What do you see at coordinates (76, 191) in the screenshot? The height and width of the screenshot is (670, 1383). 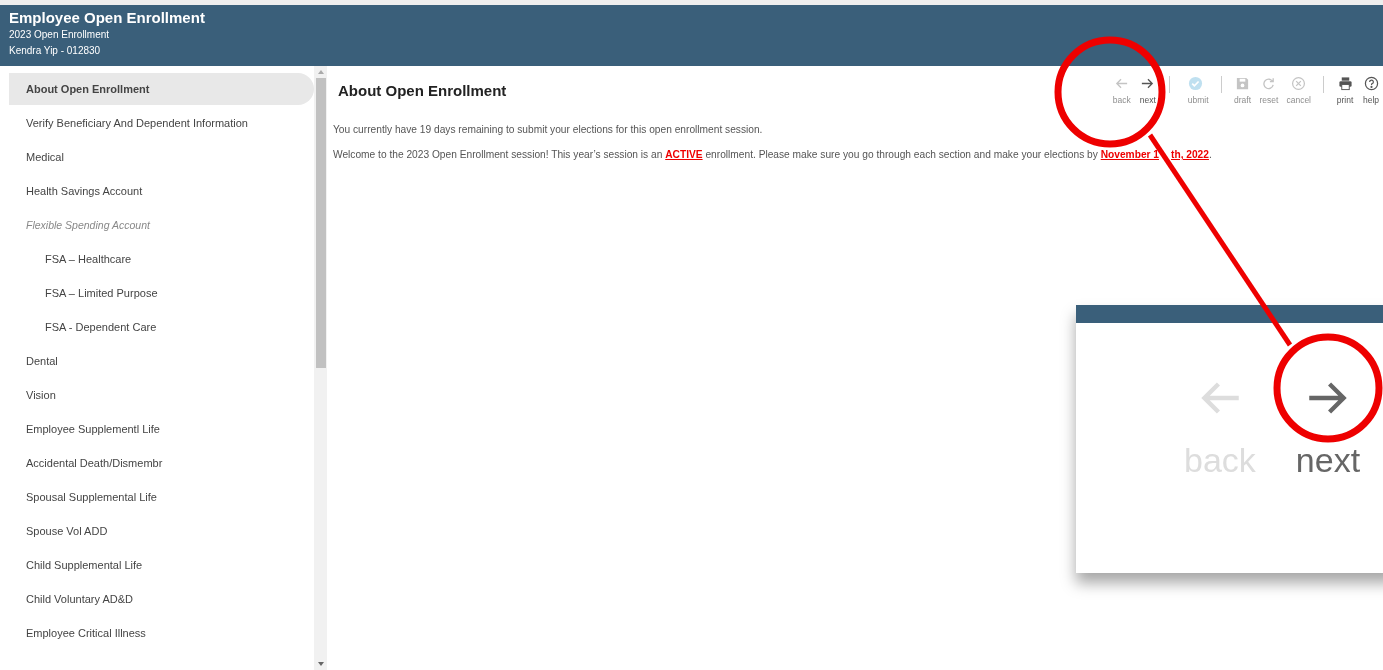 I see `sidebar-item: Health Savings Account` at bounding box center [76, 191].